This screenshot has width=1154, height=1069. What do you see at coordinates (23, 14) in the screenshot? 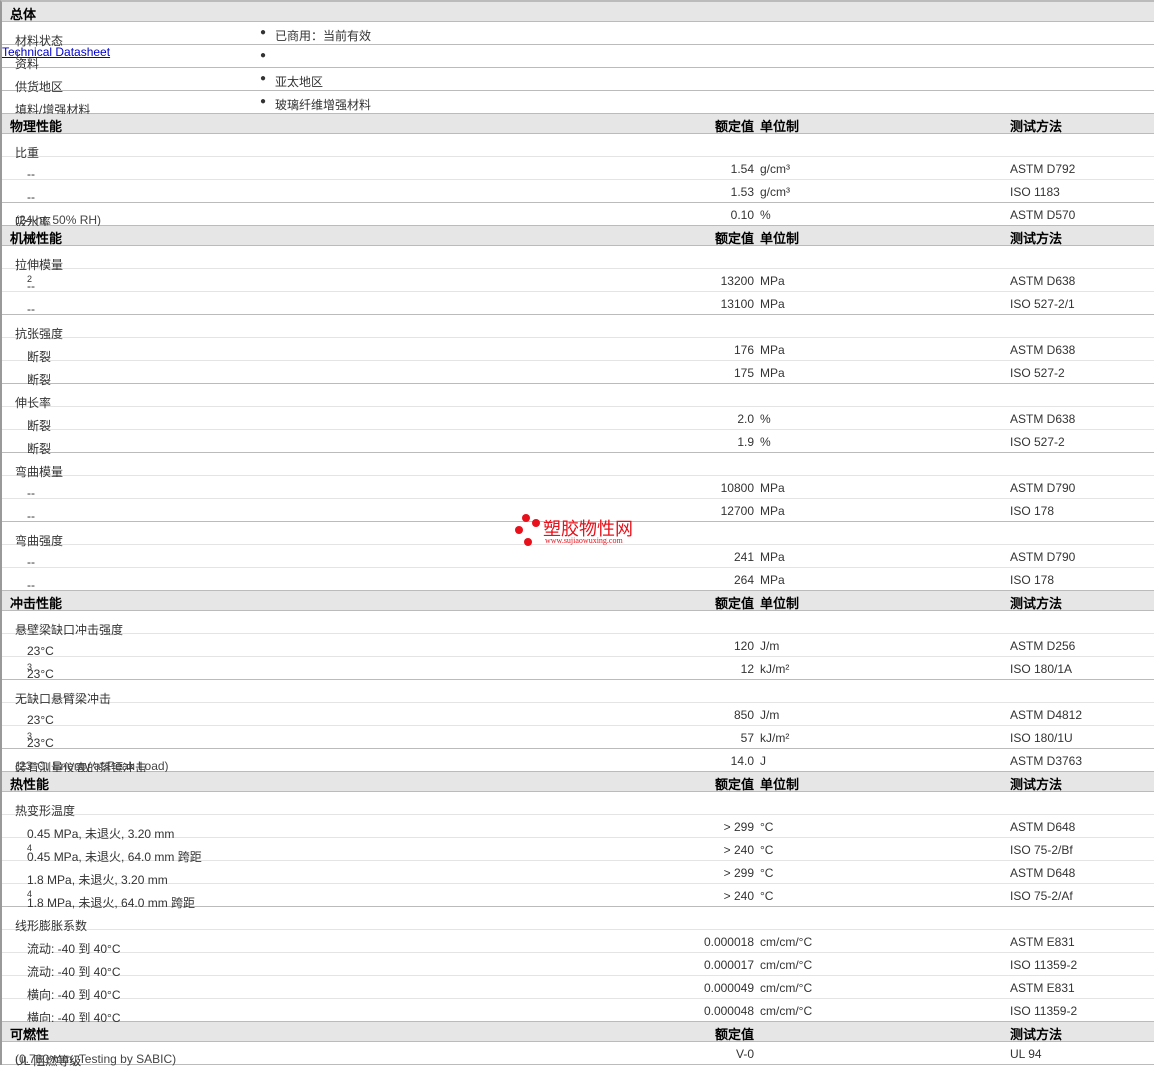
I see `section-title: 总体` at bounding box center [23, 14].